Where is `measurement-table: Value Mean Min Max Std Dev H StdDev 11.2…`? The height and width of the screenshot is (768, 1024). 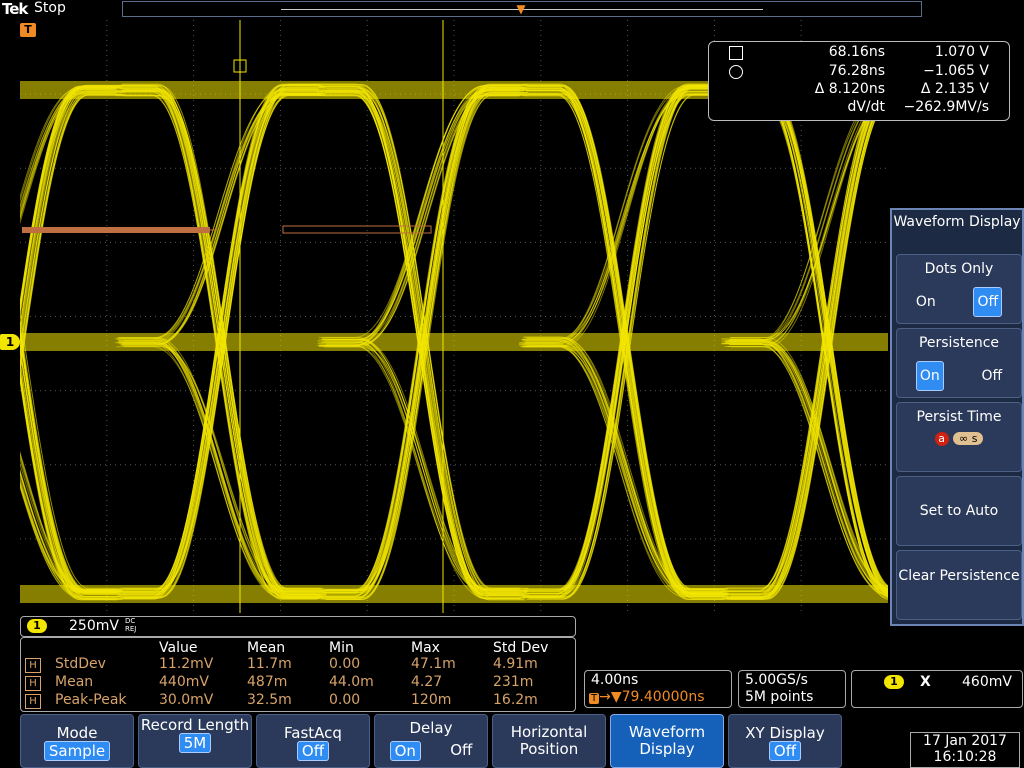 measurement-table: Value Mean Min Max Std Dev H StdDev 11.2… is located at coordinates (298, 674).